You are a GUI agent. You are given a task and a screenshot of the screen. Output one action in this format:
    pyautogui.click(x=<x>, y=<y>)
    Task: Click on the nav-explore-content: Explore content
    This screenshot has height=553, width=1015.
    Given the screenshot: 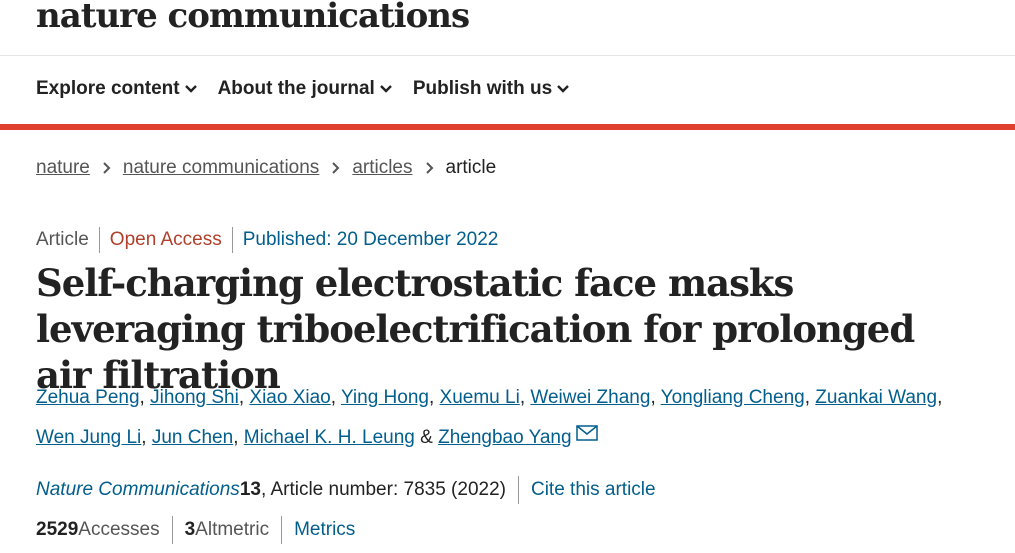 What is the action you would take?
    pyautogui.click(x=117, y=89)
    